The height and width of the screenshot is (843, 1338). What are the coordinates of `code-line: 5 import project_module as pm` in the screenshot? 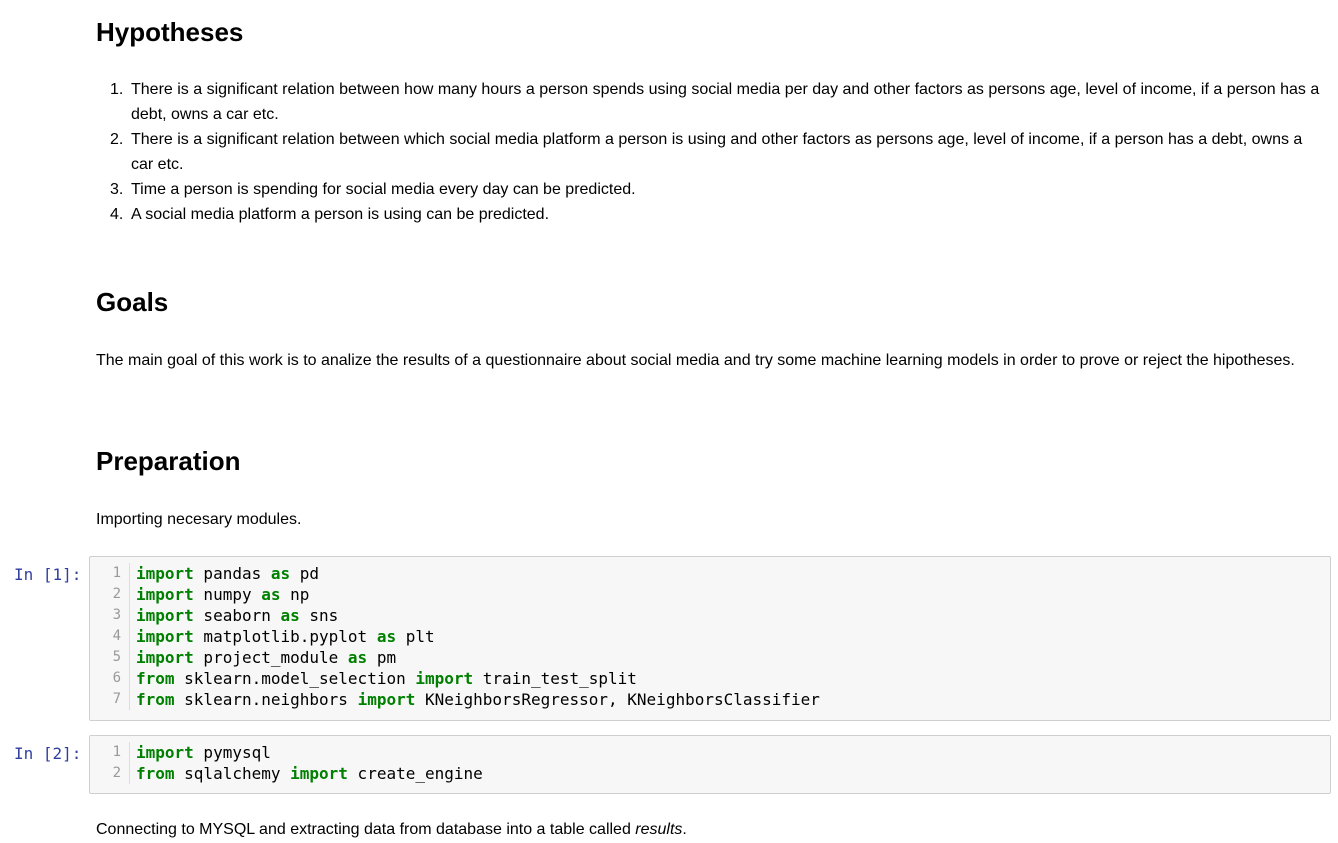 It's located at (710, 657).